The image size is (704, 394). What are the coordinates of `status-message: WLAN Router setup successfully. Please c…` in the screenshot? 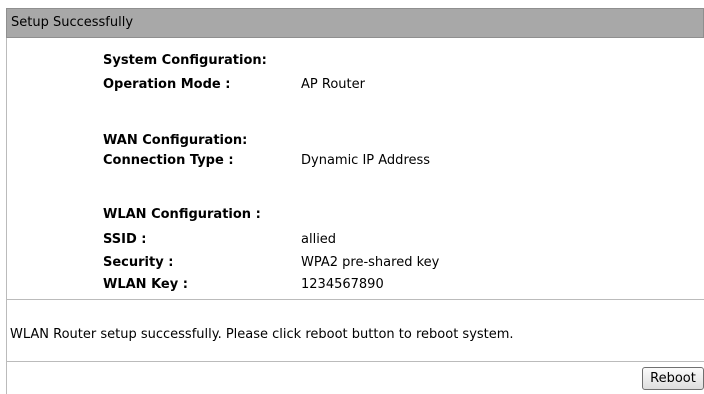 It's located at (262, 334).